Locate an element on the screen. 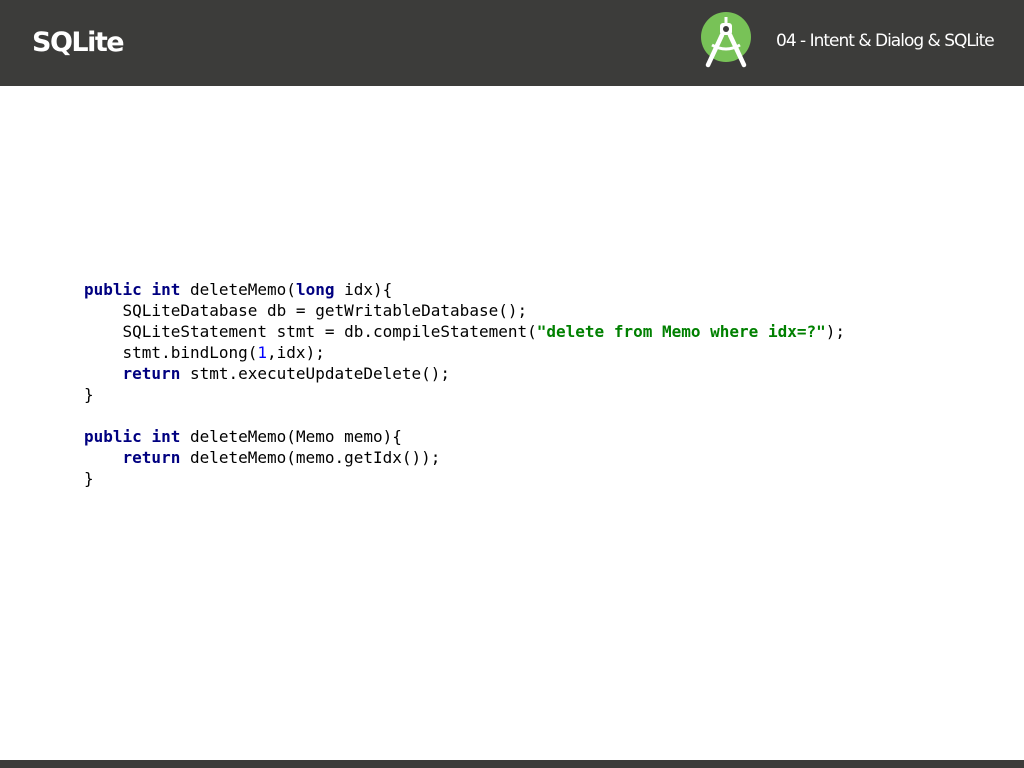 The height and width of the screenshot is (768, 1024). code-line: return deleteMemo(memo.getIdx()); is located at coordinates (464, 457).